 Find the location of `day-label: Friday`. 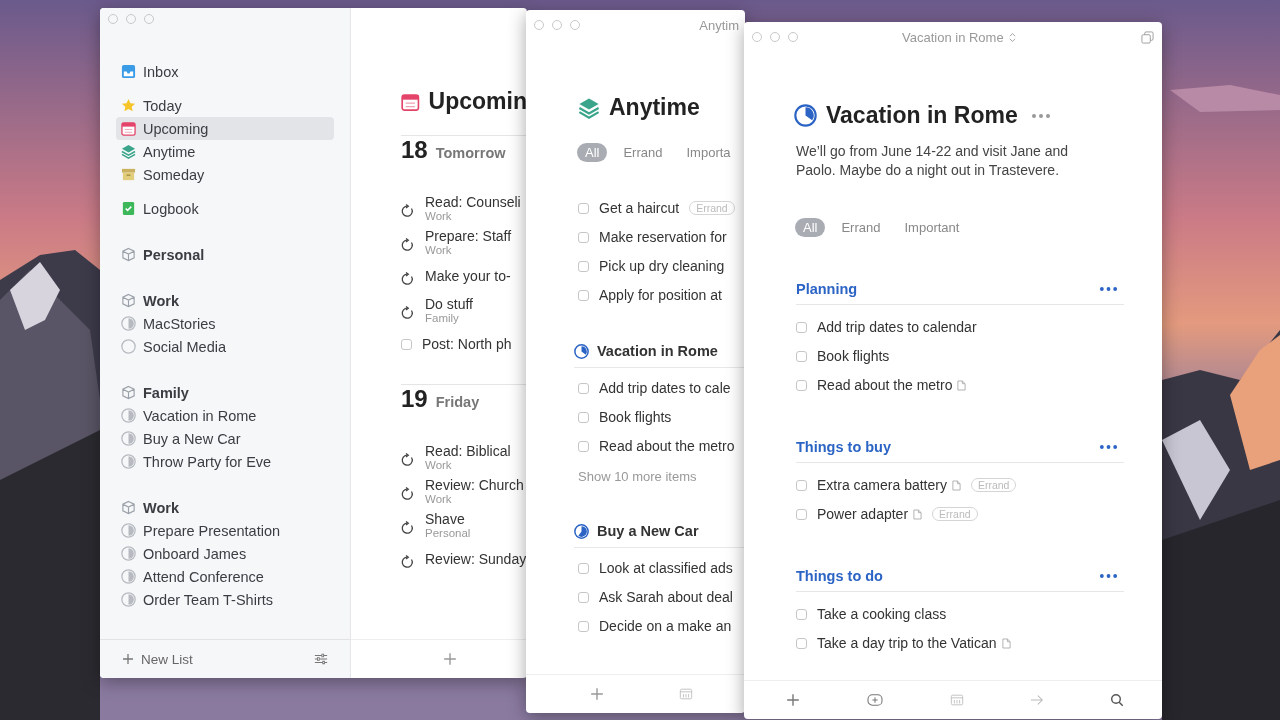

day-label: Friday is located at coordinates (457, 402).